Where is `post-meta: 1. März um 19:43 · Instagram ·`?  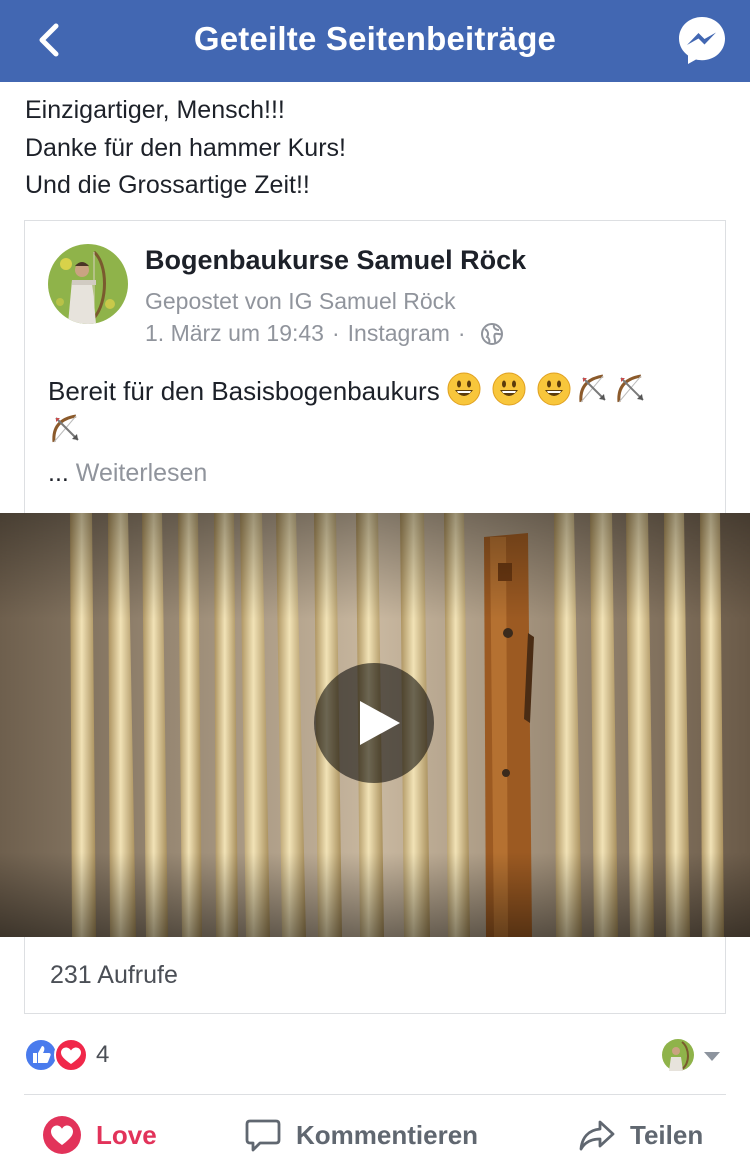
post-meta: 1. März um 19:43 · Instagram · is located at coordinates (324, 333).